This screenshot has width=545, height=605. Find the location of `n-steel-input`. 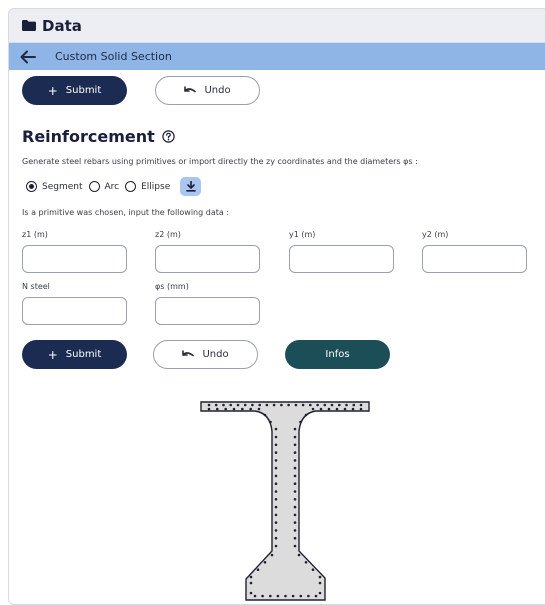

n-steel-input is located at coordinates (74, 311).